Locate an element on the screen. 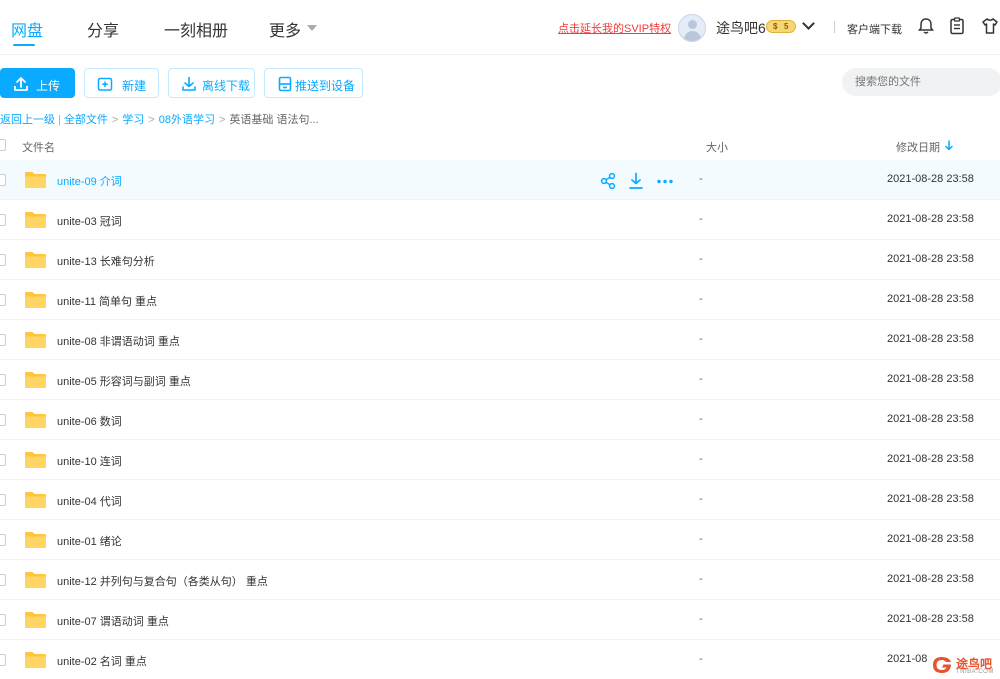 This screenshot has height=679, width=1000. table-row: unite-05 形容词与副词 重点 - 2021-08-28 23:58 is located at coordinates (500, 380).